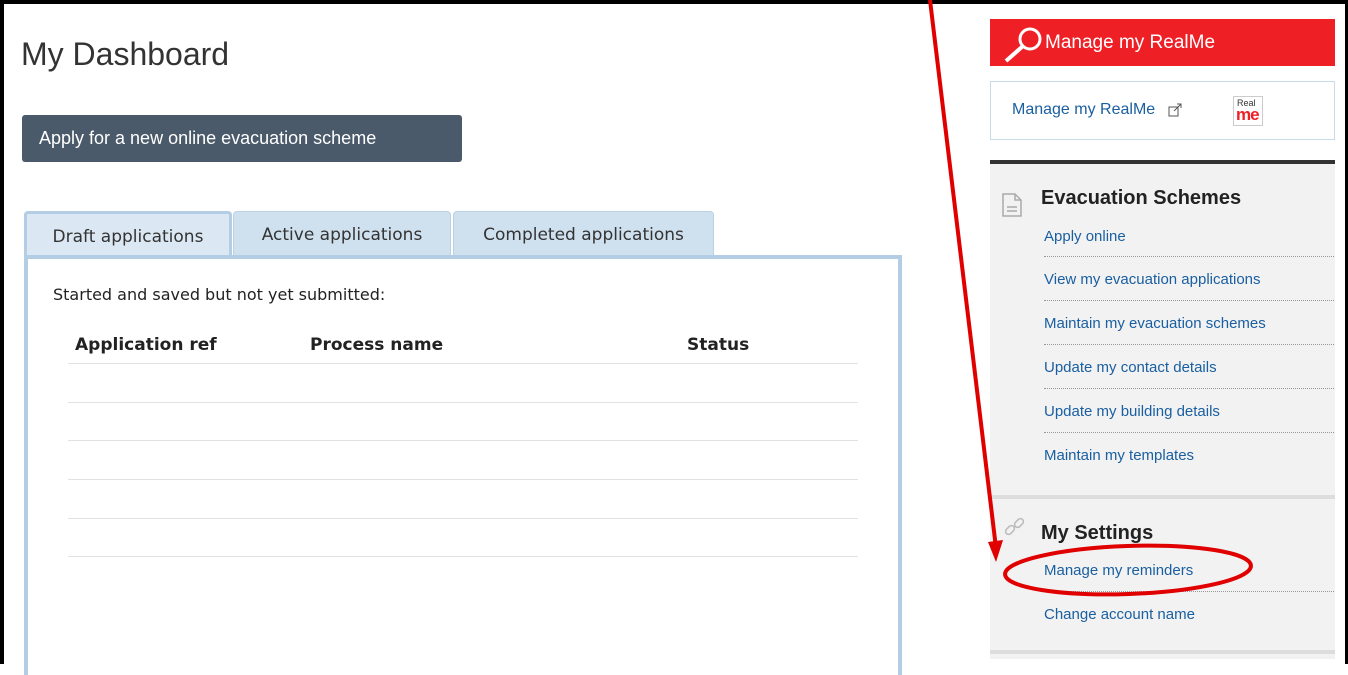 This screenshot has width=1348, height=675. What do you see at coordinates (219, 294) in the screenshot?
I see `draft-intro-text: Started and saved but not yet submitted:` at bounding box center [219, 294].